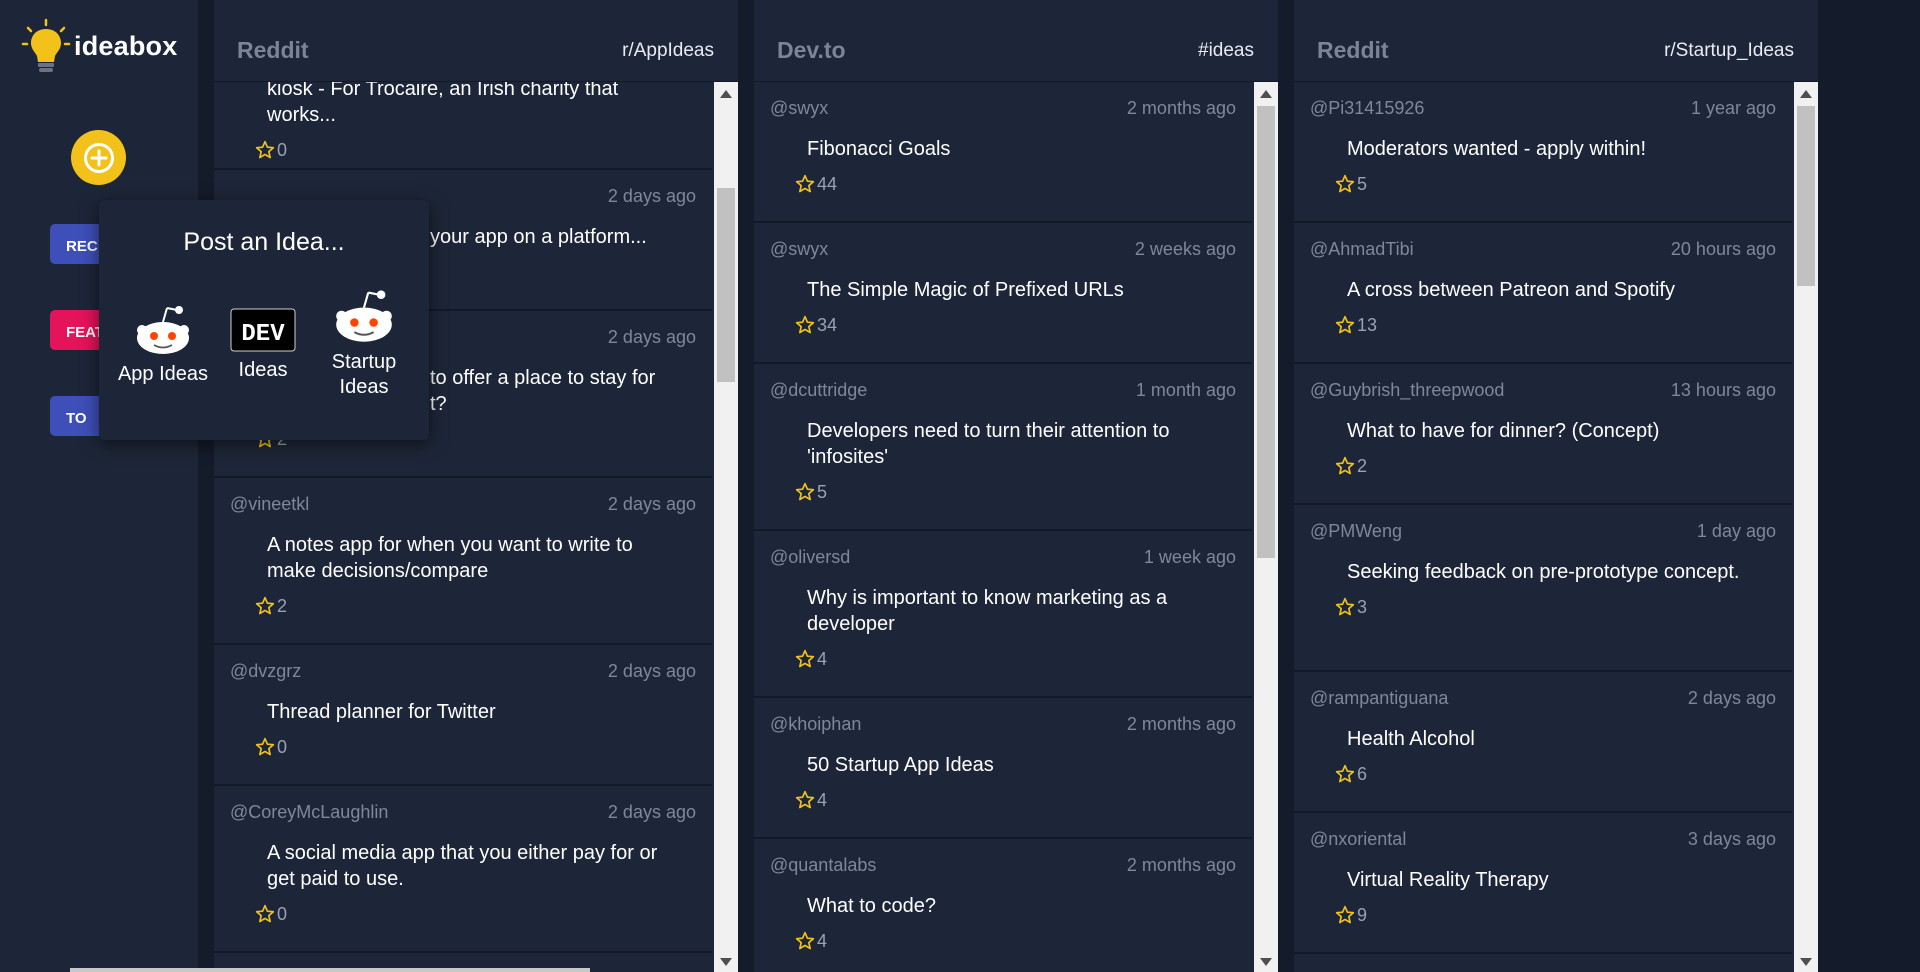 The width and height of the screenshot is (1920, 972). I want to click on idea-author: @nxoriental, so click(1358, 839).